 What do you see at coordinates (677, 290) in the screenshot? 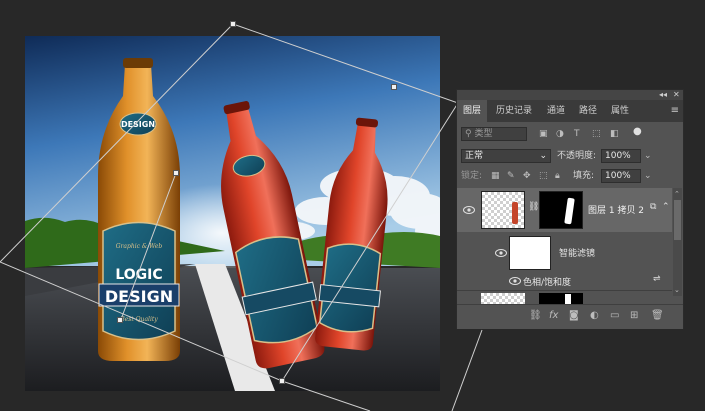
I see `scroll-down-icon: ⌄` at bounding box center [677, 290].